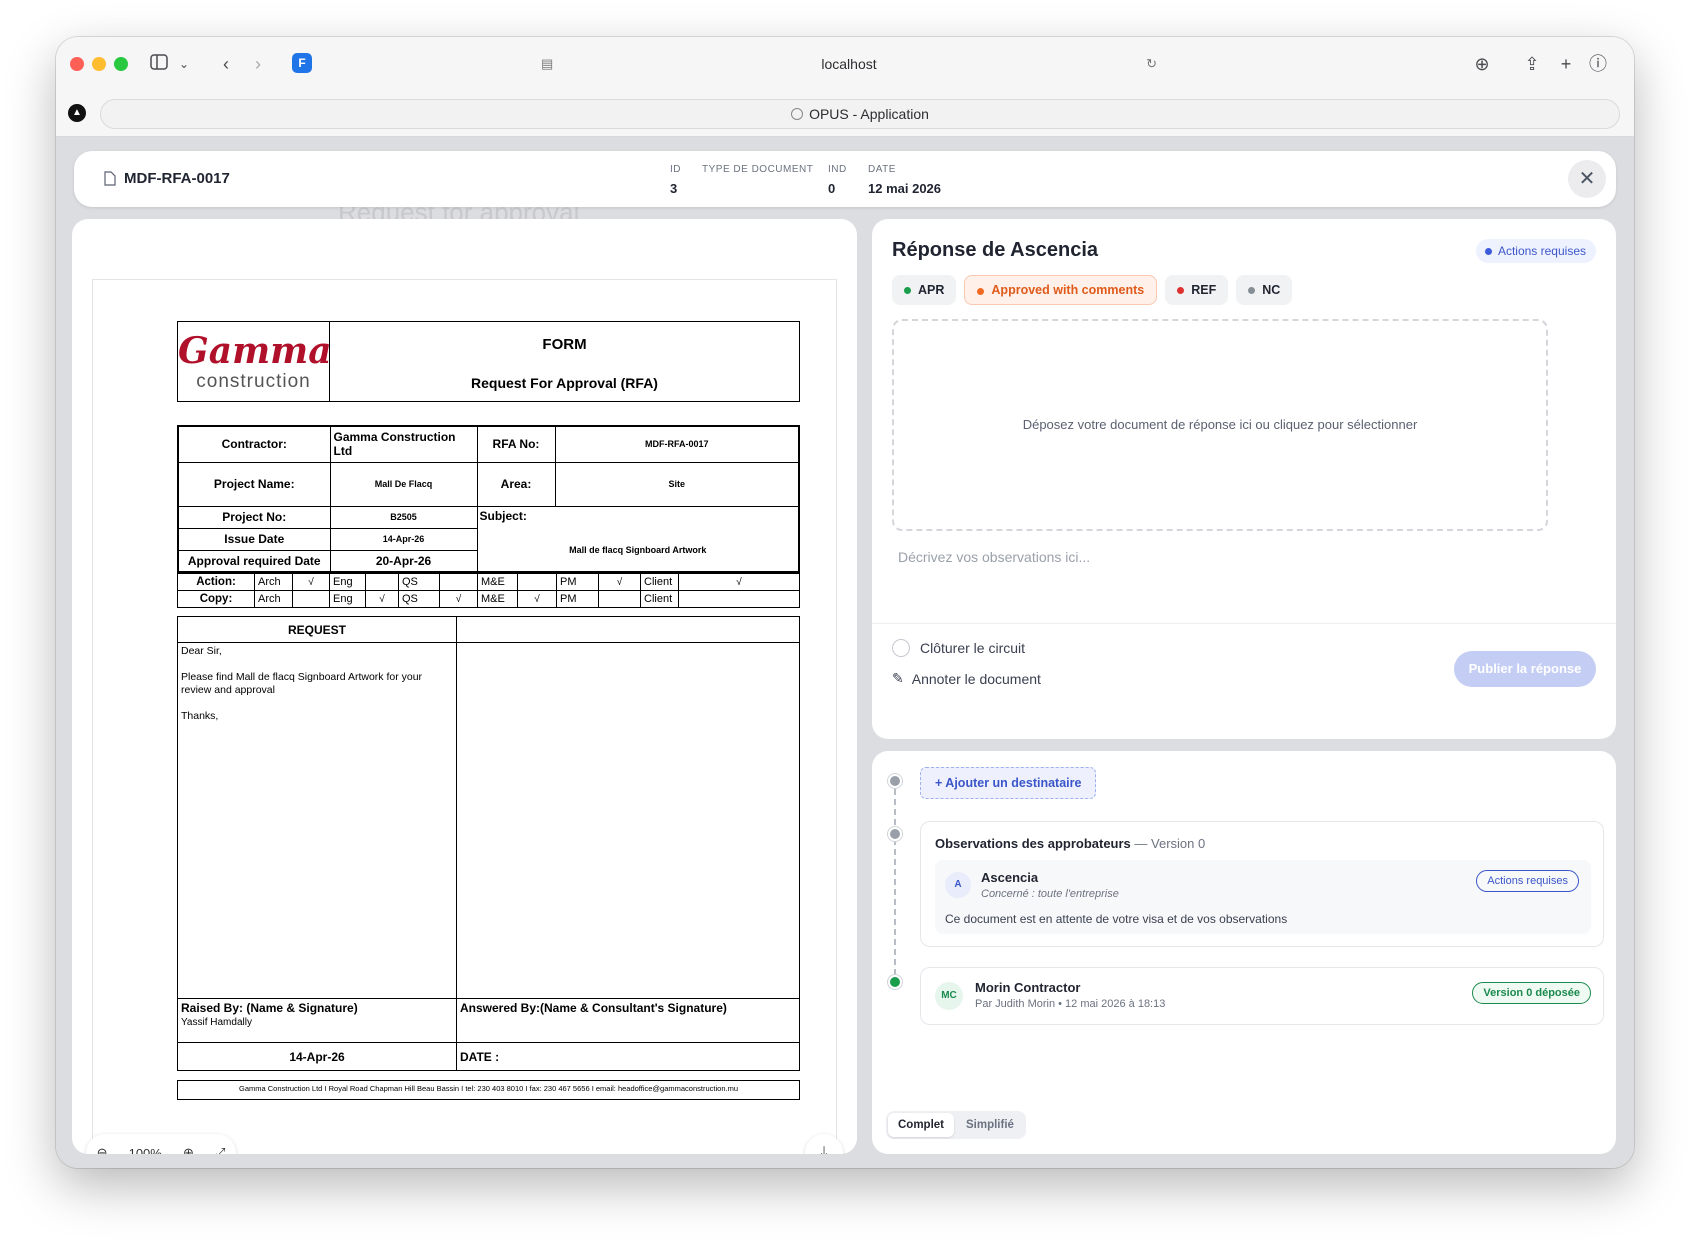 This screenshot has width=1690, height=1242. I want to click on tab-bar: ▲ OPUS - Application, so click(845, 114).